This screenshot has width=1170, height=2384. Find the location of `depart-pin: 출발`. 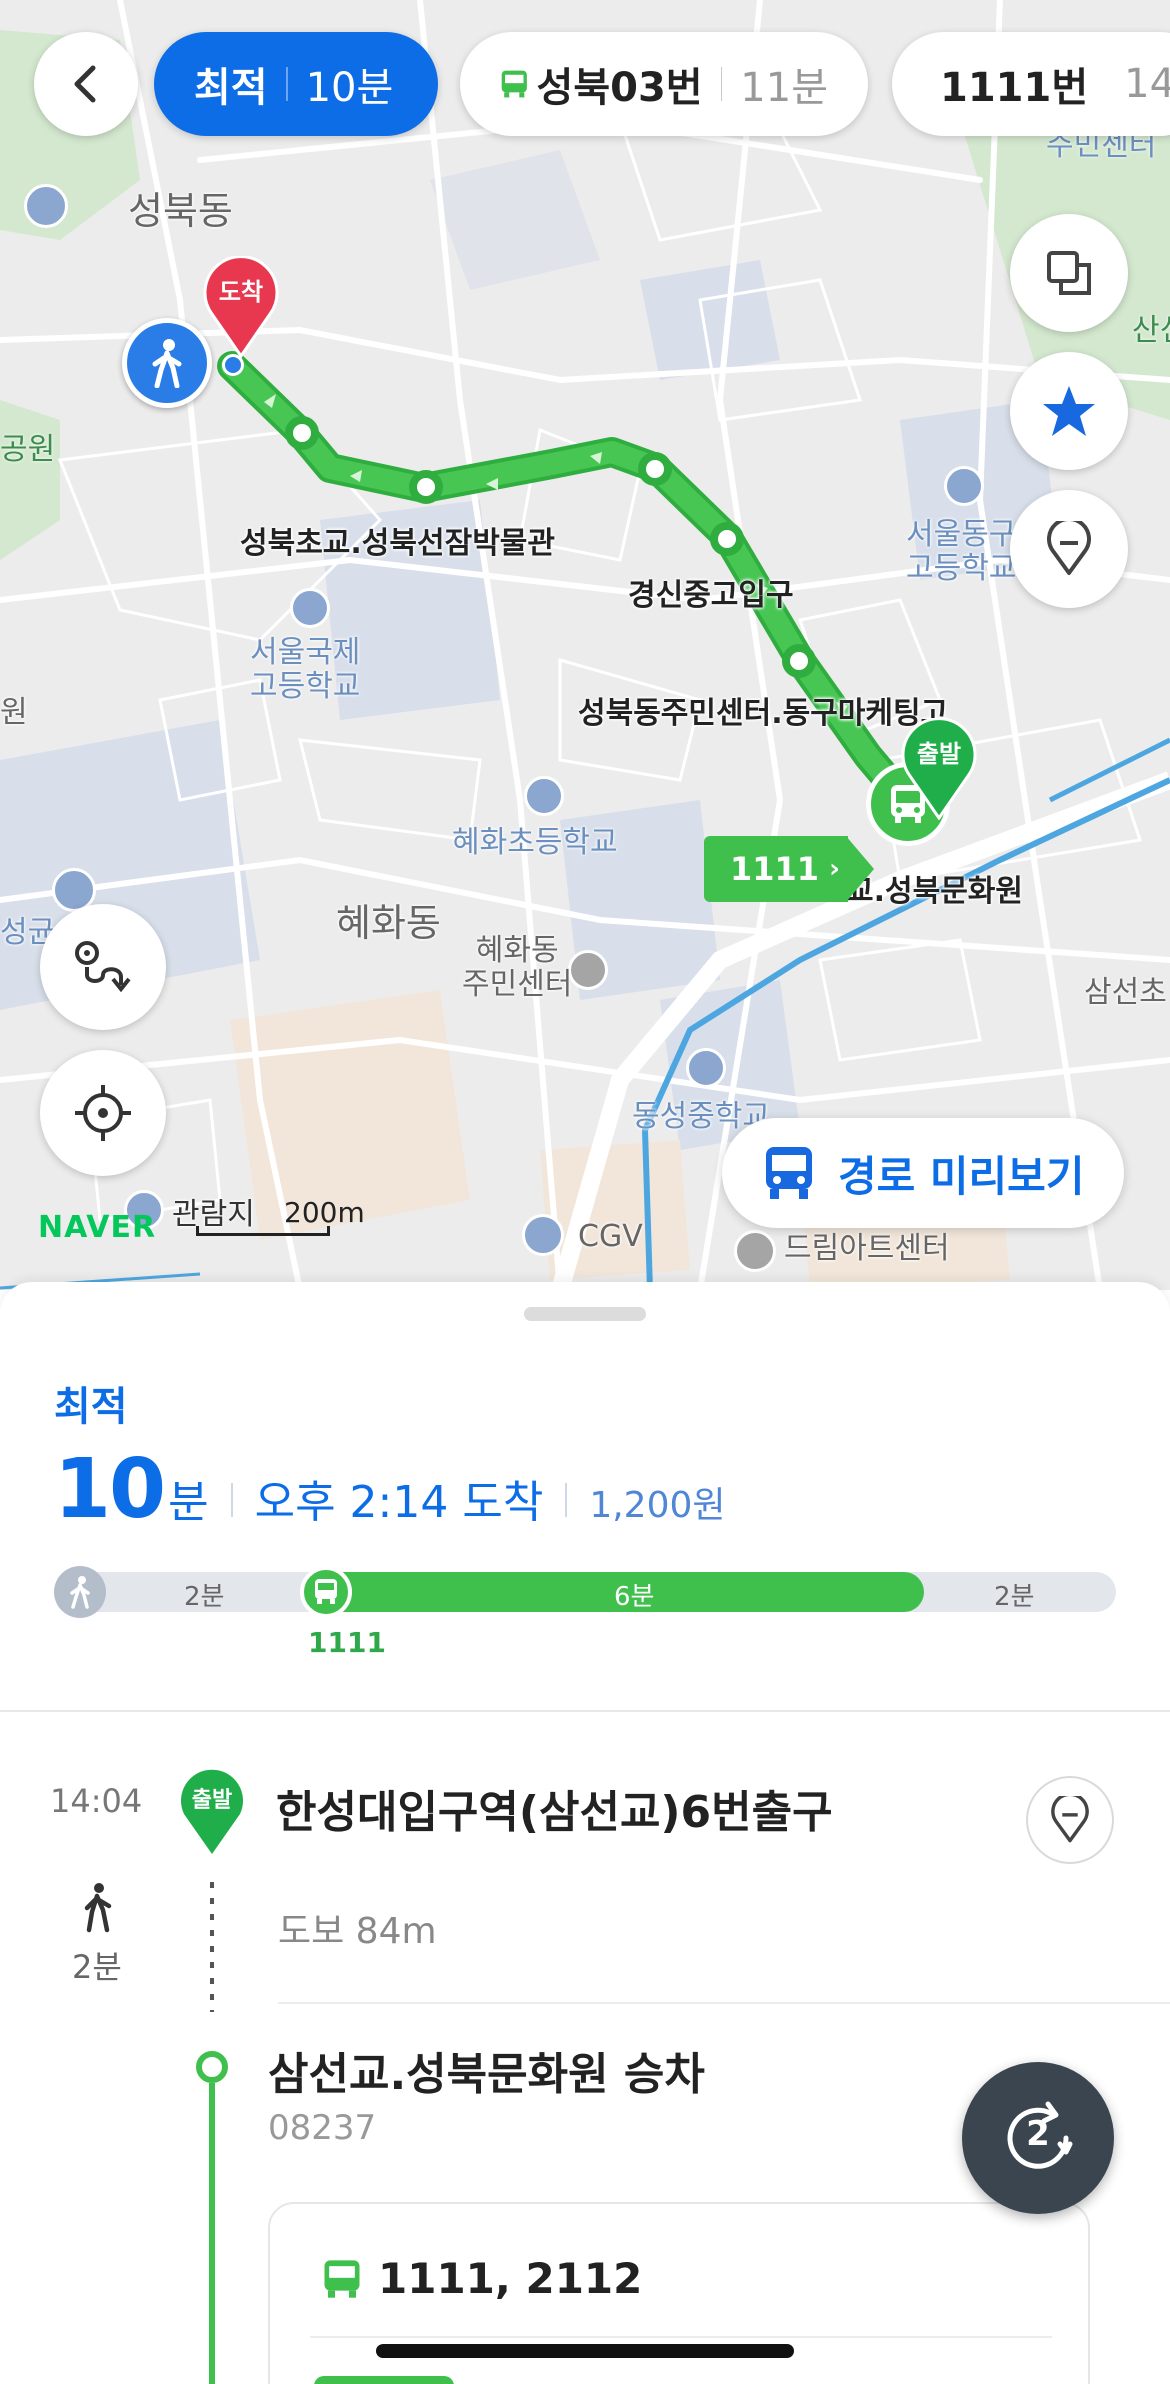

depart-pin: 출발 is located at coordinates (939, 770).